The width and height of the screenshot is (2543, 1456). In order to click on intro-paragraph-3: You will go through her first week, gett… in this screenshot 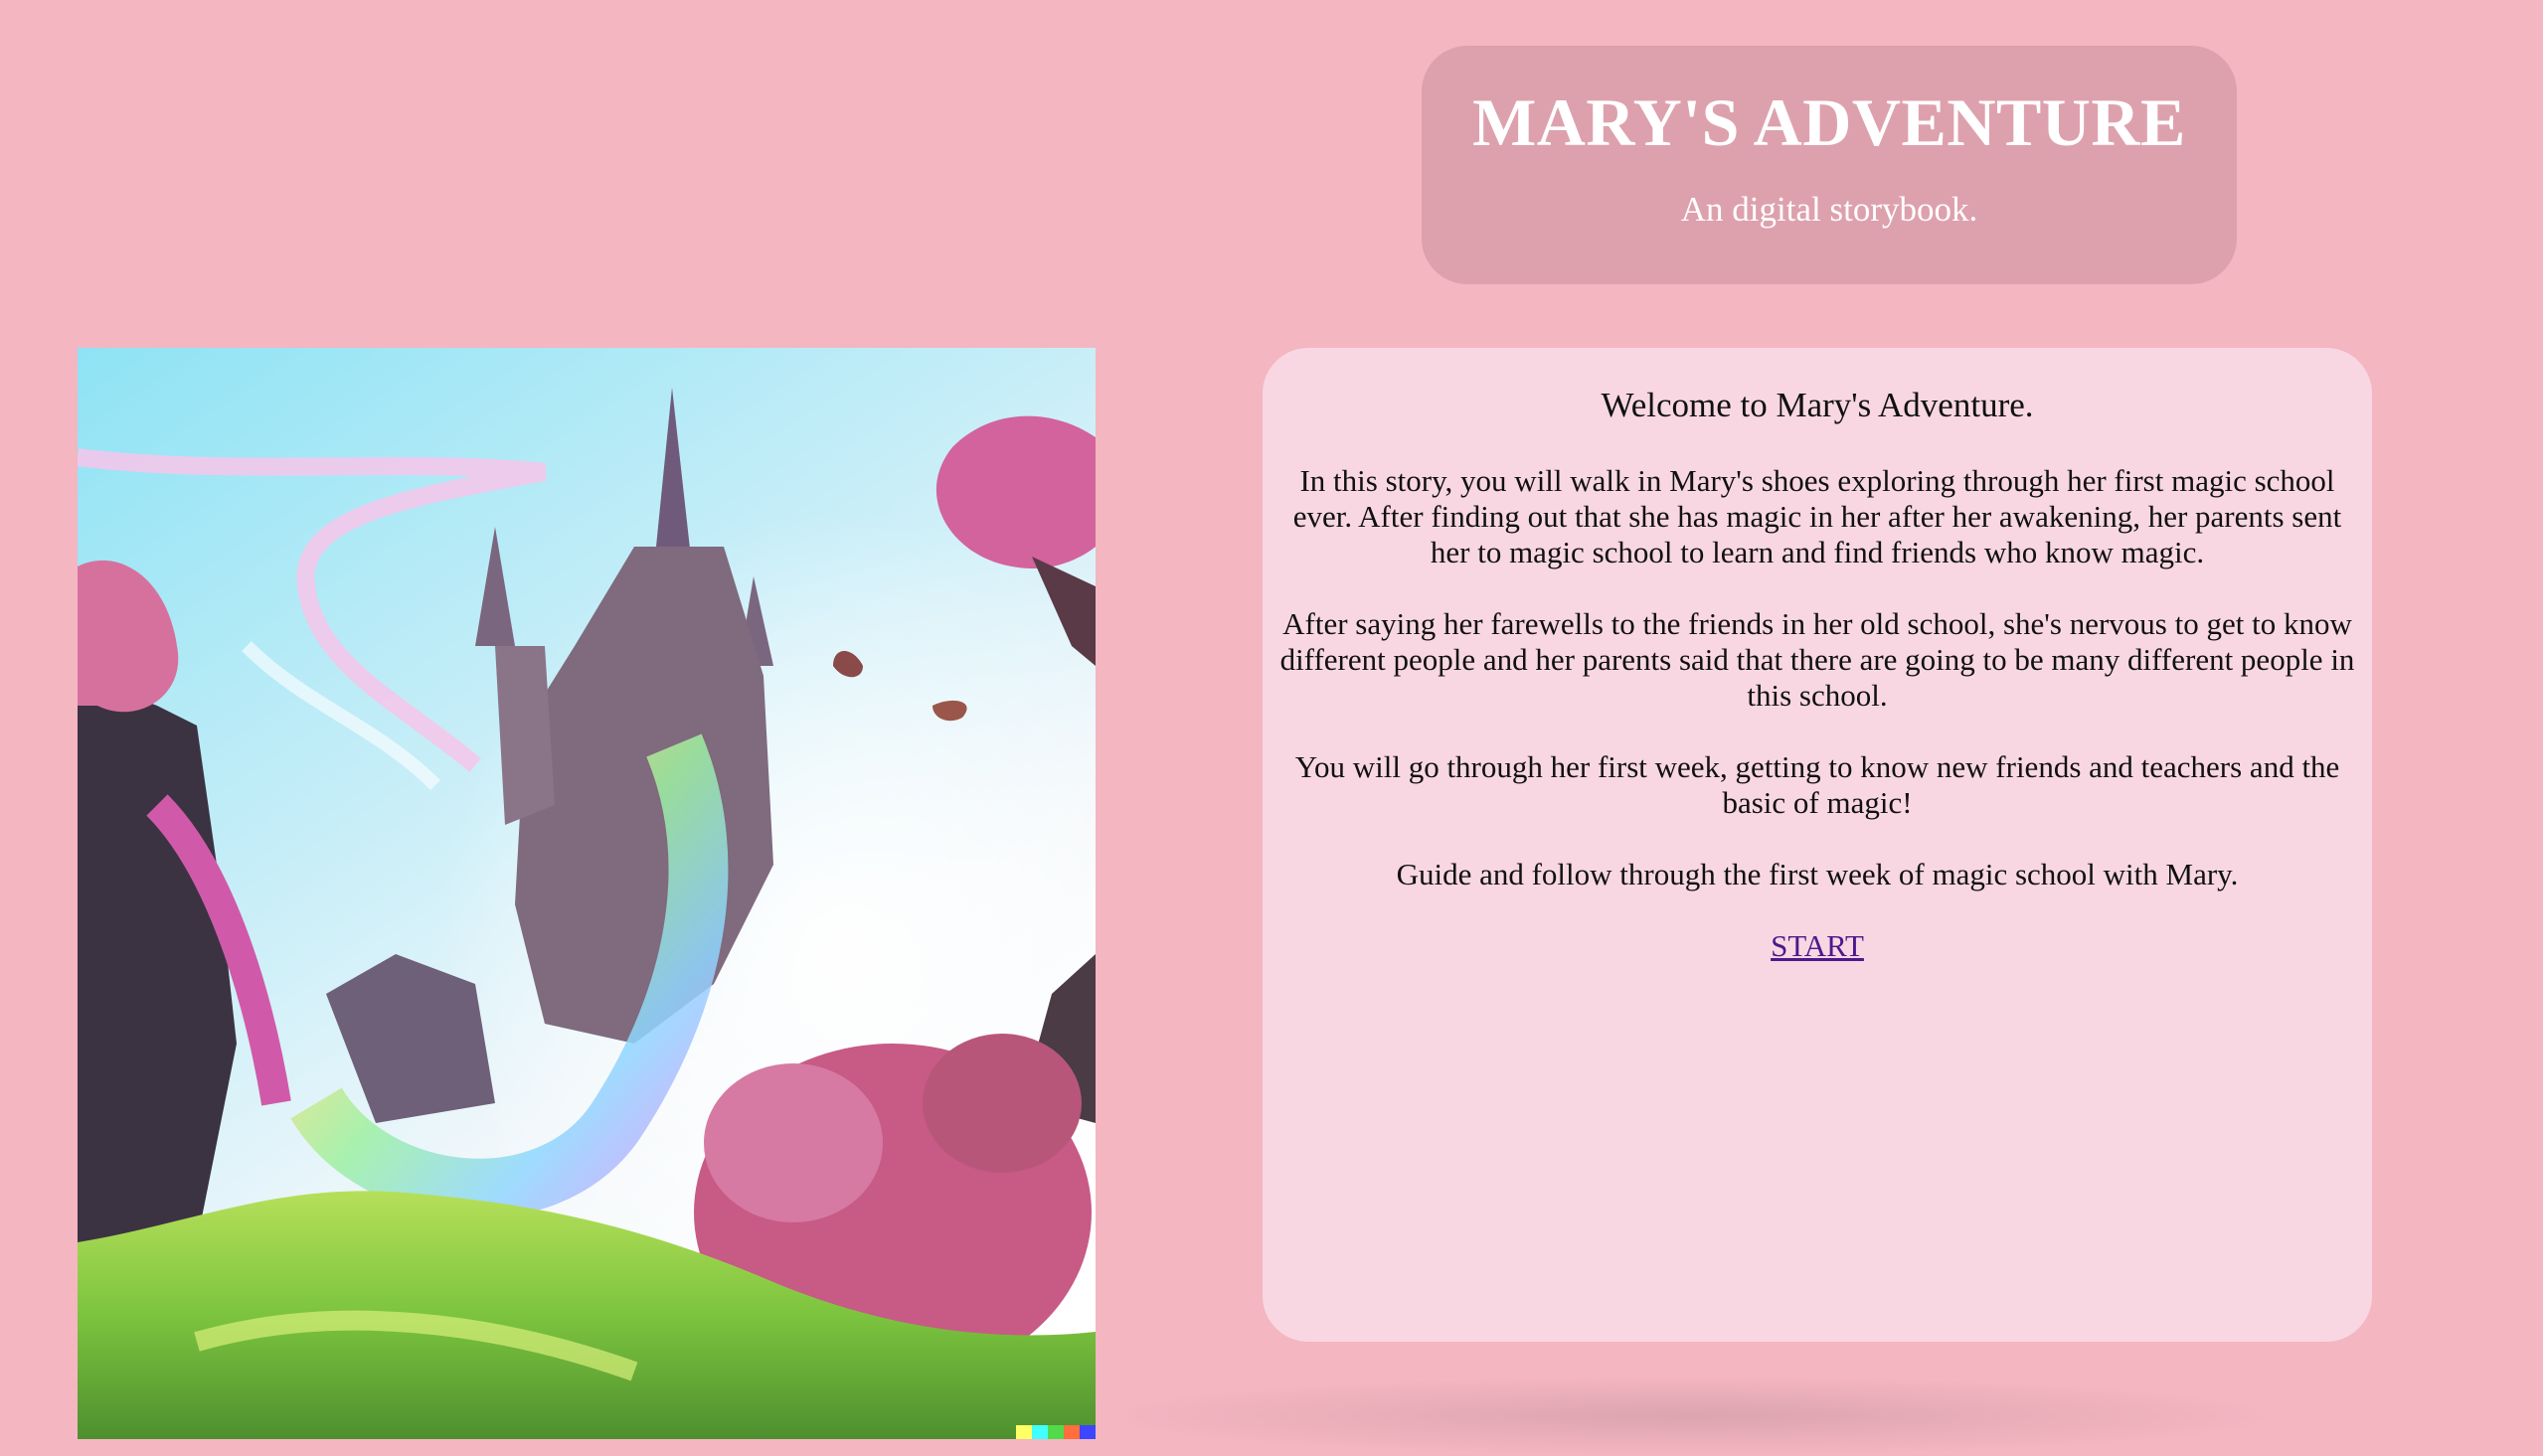, I will do `click(1817, 784)`.